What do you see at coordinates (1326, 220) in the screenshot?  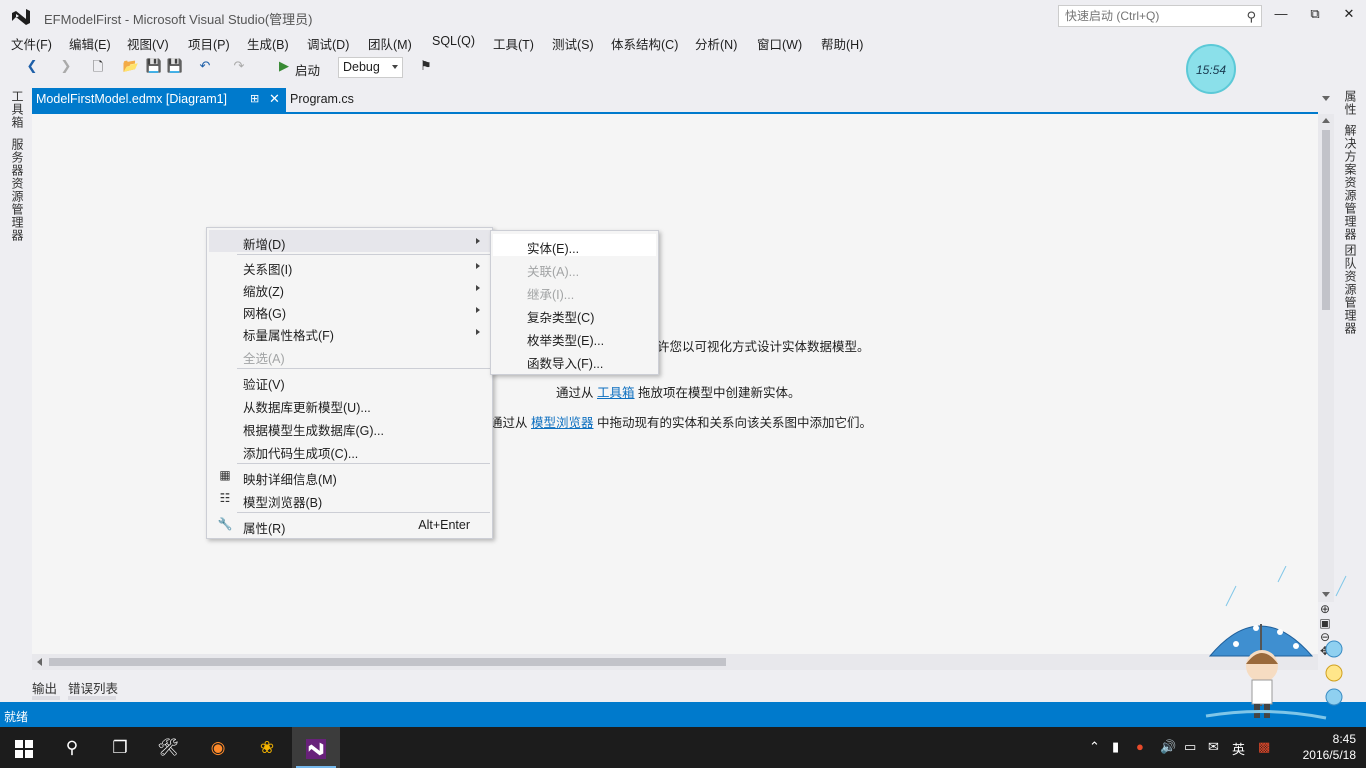 I see `scroll-thumb` at bounding box center [1326, 220].